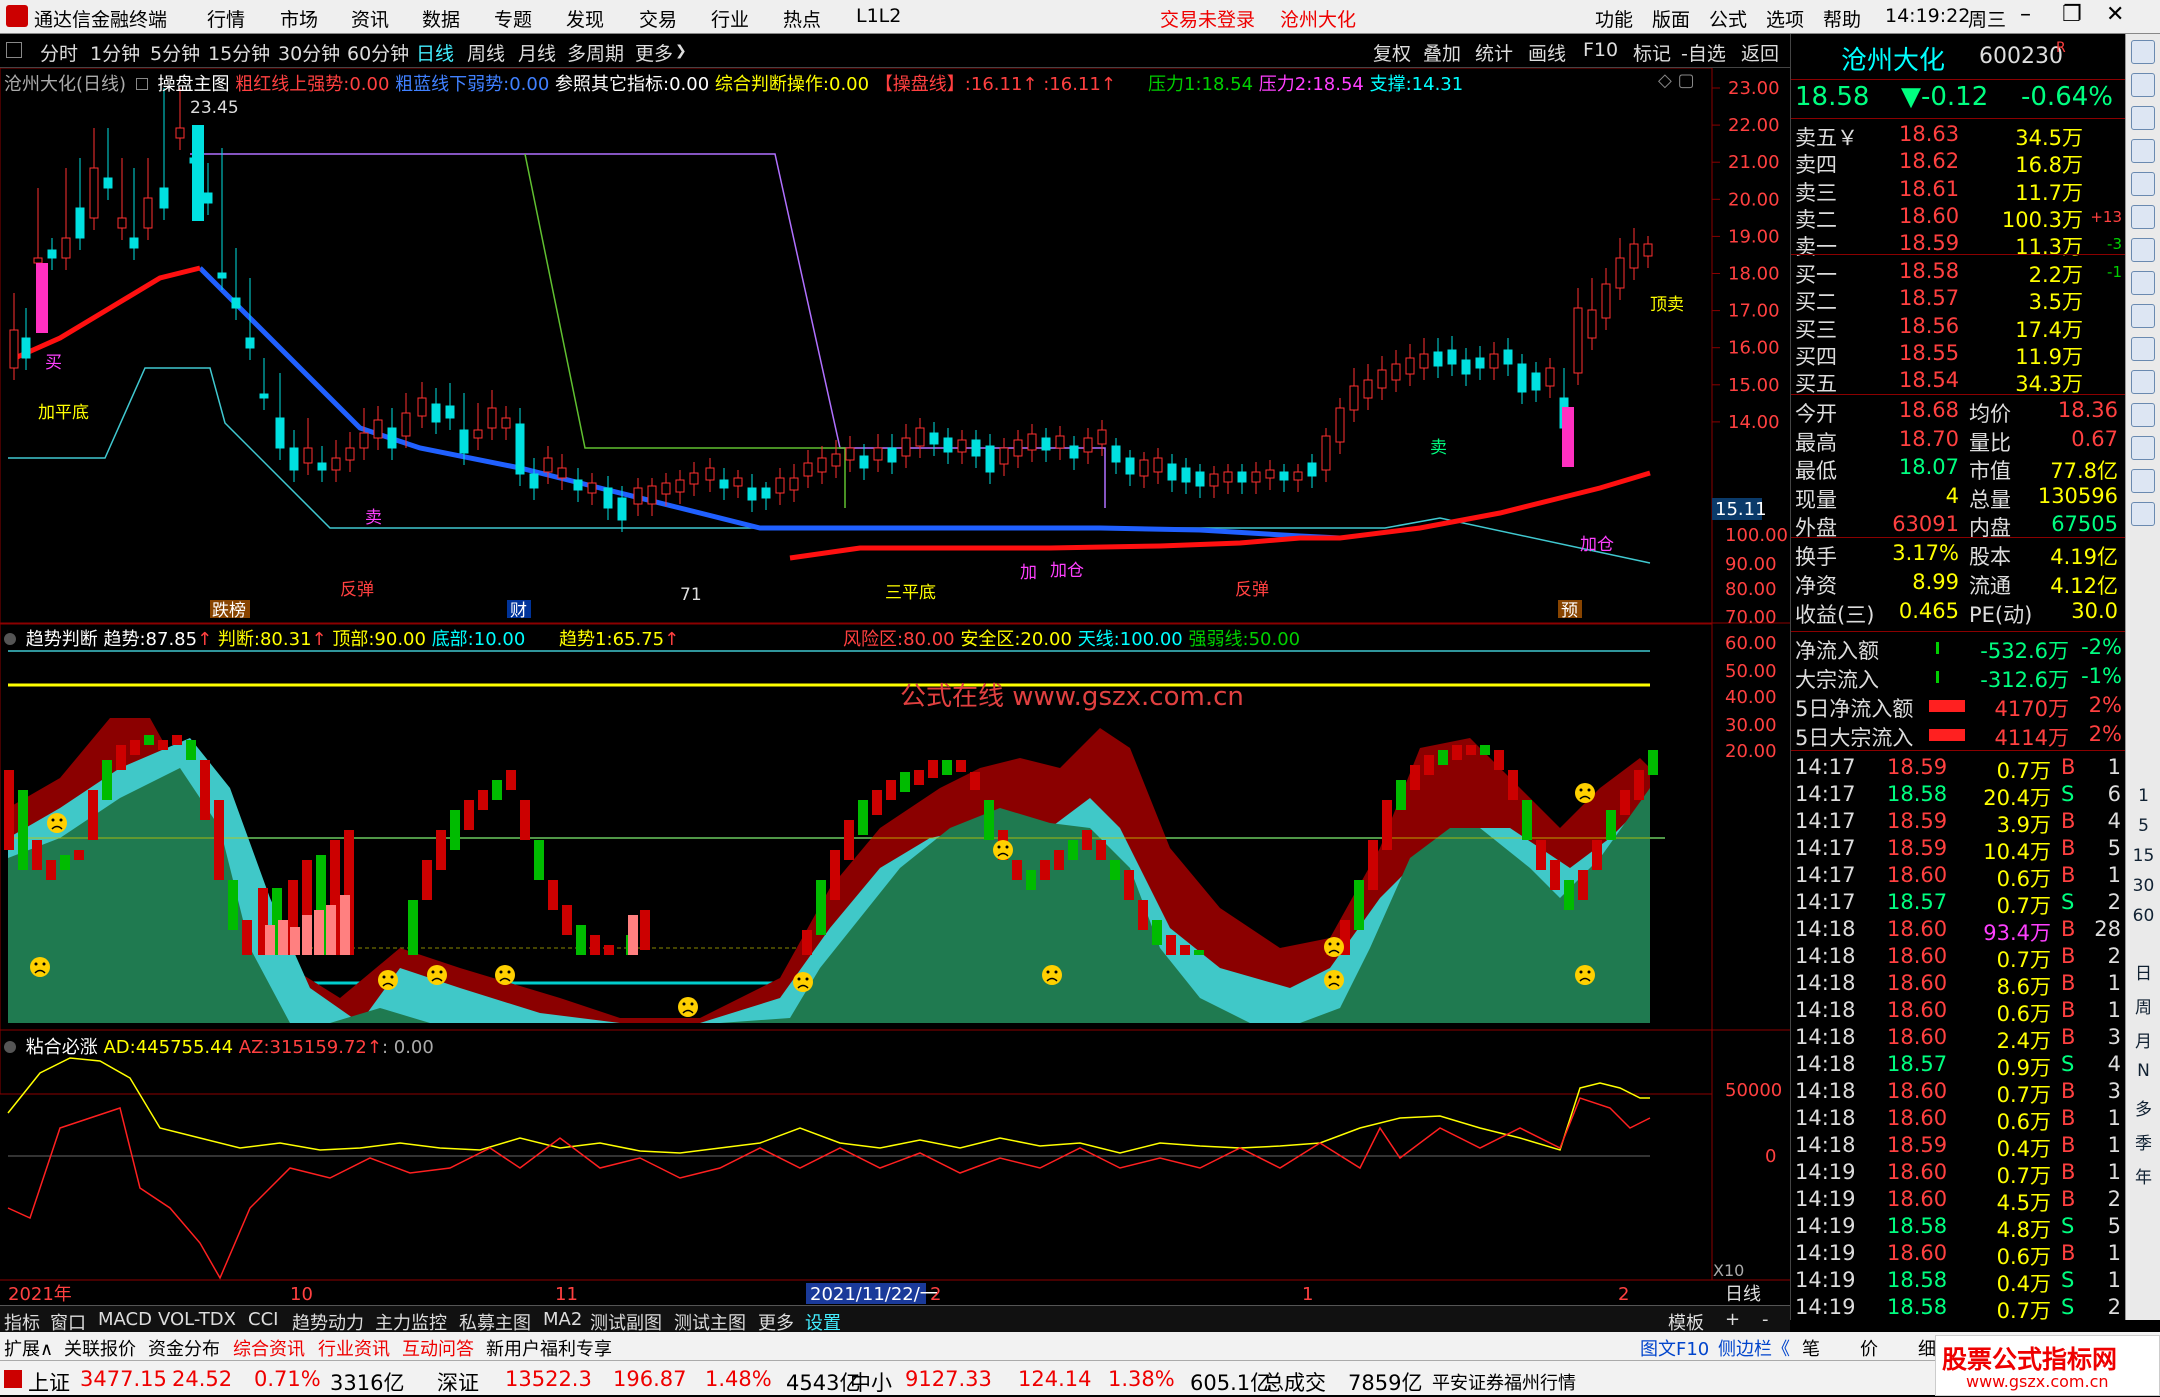 The image size is (2160, 1397). Describe the element at coordinates (269, 1348) in the screenshot. I see `ext-general-news: 综合资讯` at that location.